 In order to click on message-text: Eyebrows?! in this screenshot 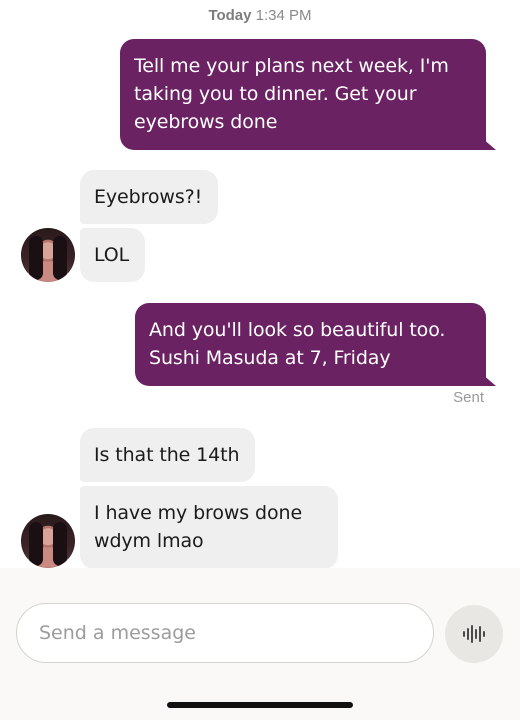, I will do `click(148, 197)`.